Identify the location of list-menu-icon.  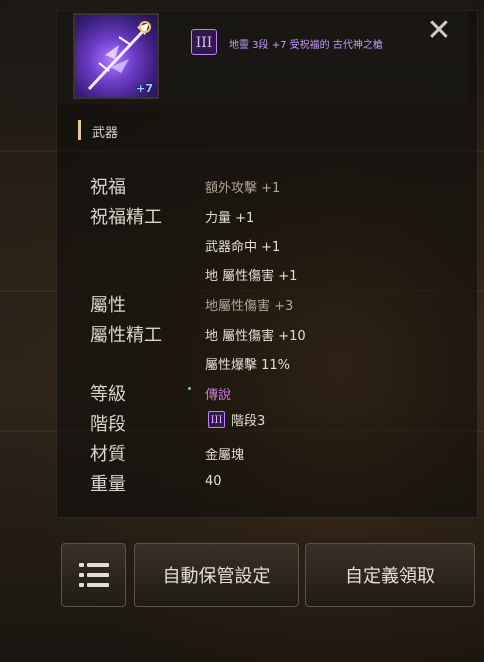
(93, 575).